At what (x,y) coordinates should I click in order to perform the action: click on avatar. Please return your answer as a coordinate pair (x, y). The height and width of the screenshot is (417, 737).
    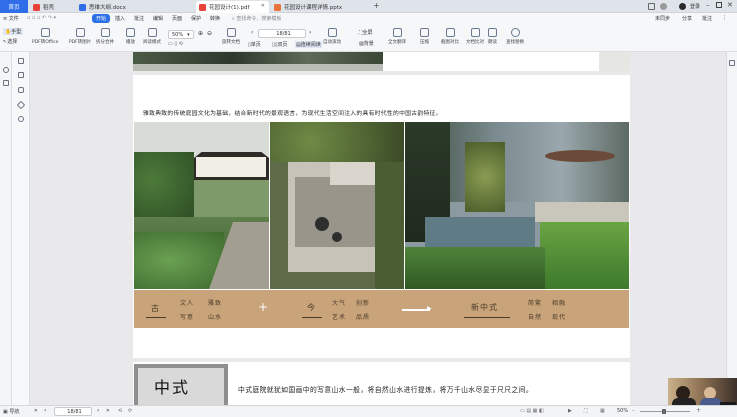
    Looking at the image, I should click on (682, 6).